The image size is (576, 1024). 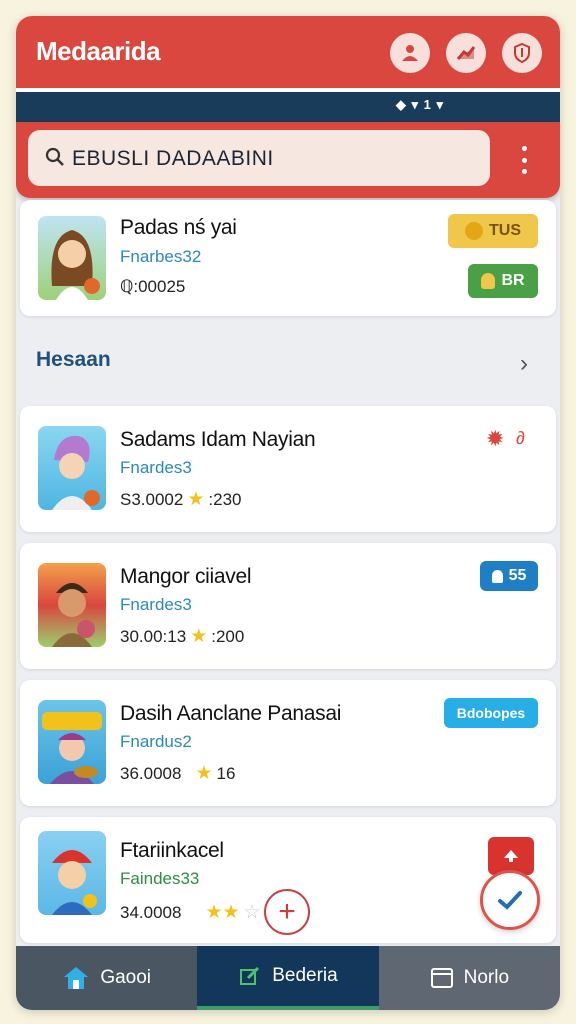 What do you see at coordinates (441, 978) in the screenshot?
I see `window-icon` at bounding box center [441, 978].